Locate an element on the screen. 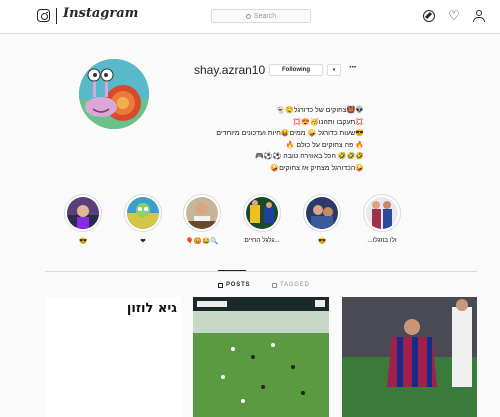 The image size is (500, 417). tab-tagged: TAGGED is located at coordinates (291, 285).